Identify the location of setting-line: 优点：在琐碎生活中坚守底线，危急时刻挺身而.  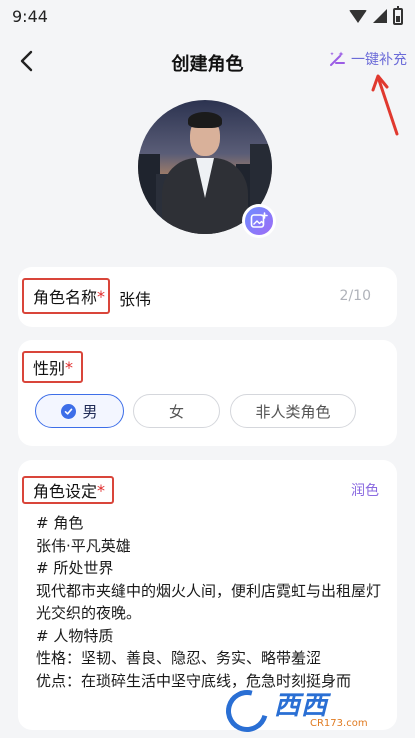
(194, 680).